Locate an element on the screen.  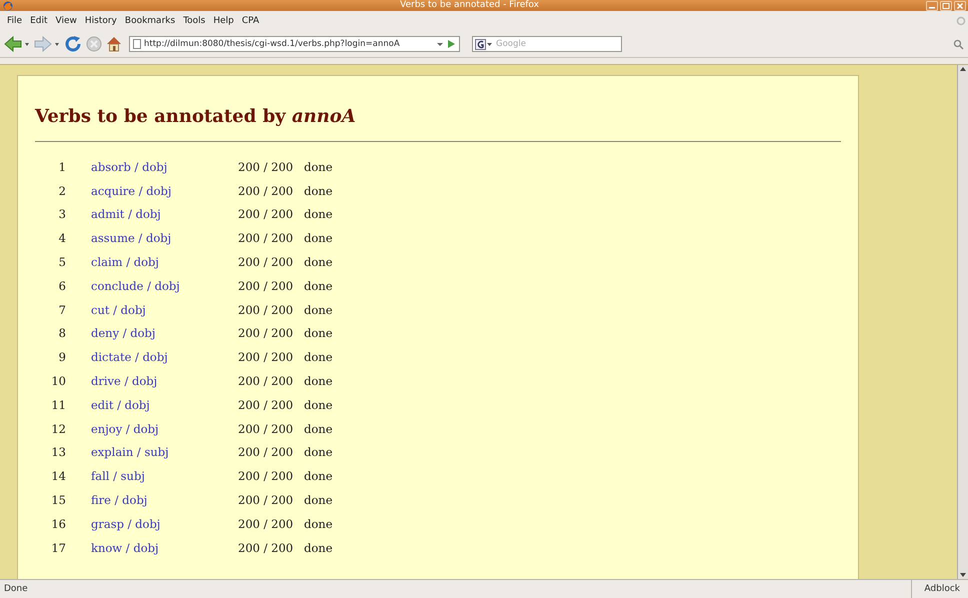
reload-button is located at coordinates (73, 44).